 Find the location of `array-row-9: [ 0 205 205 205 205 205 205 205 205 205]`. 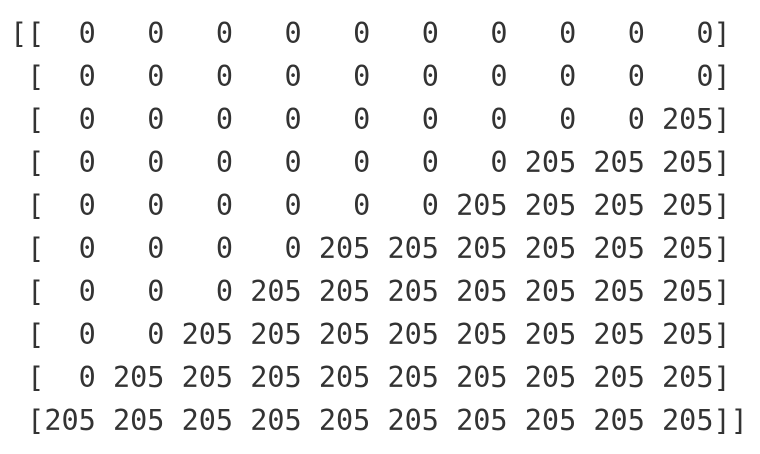

array-row-9: [ 0 205 205 205 205 205 205 205 205 205] is located at coordinates (370, 377).